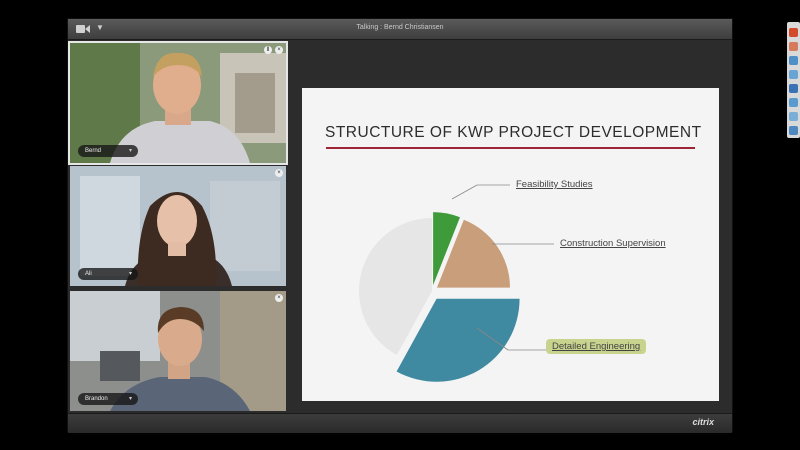 Image resolution: width=800 pixels, height=450 pixels. Describe the element at coordinates (88, 274) in the screenshot. I see `participant-name: Ali` at that location.